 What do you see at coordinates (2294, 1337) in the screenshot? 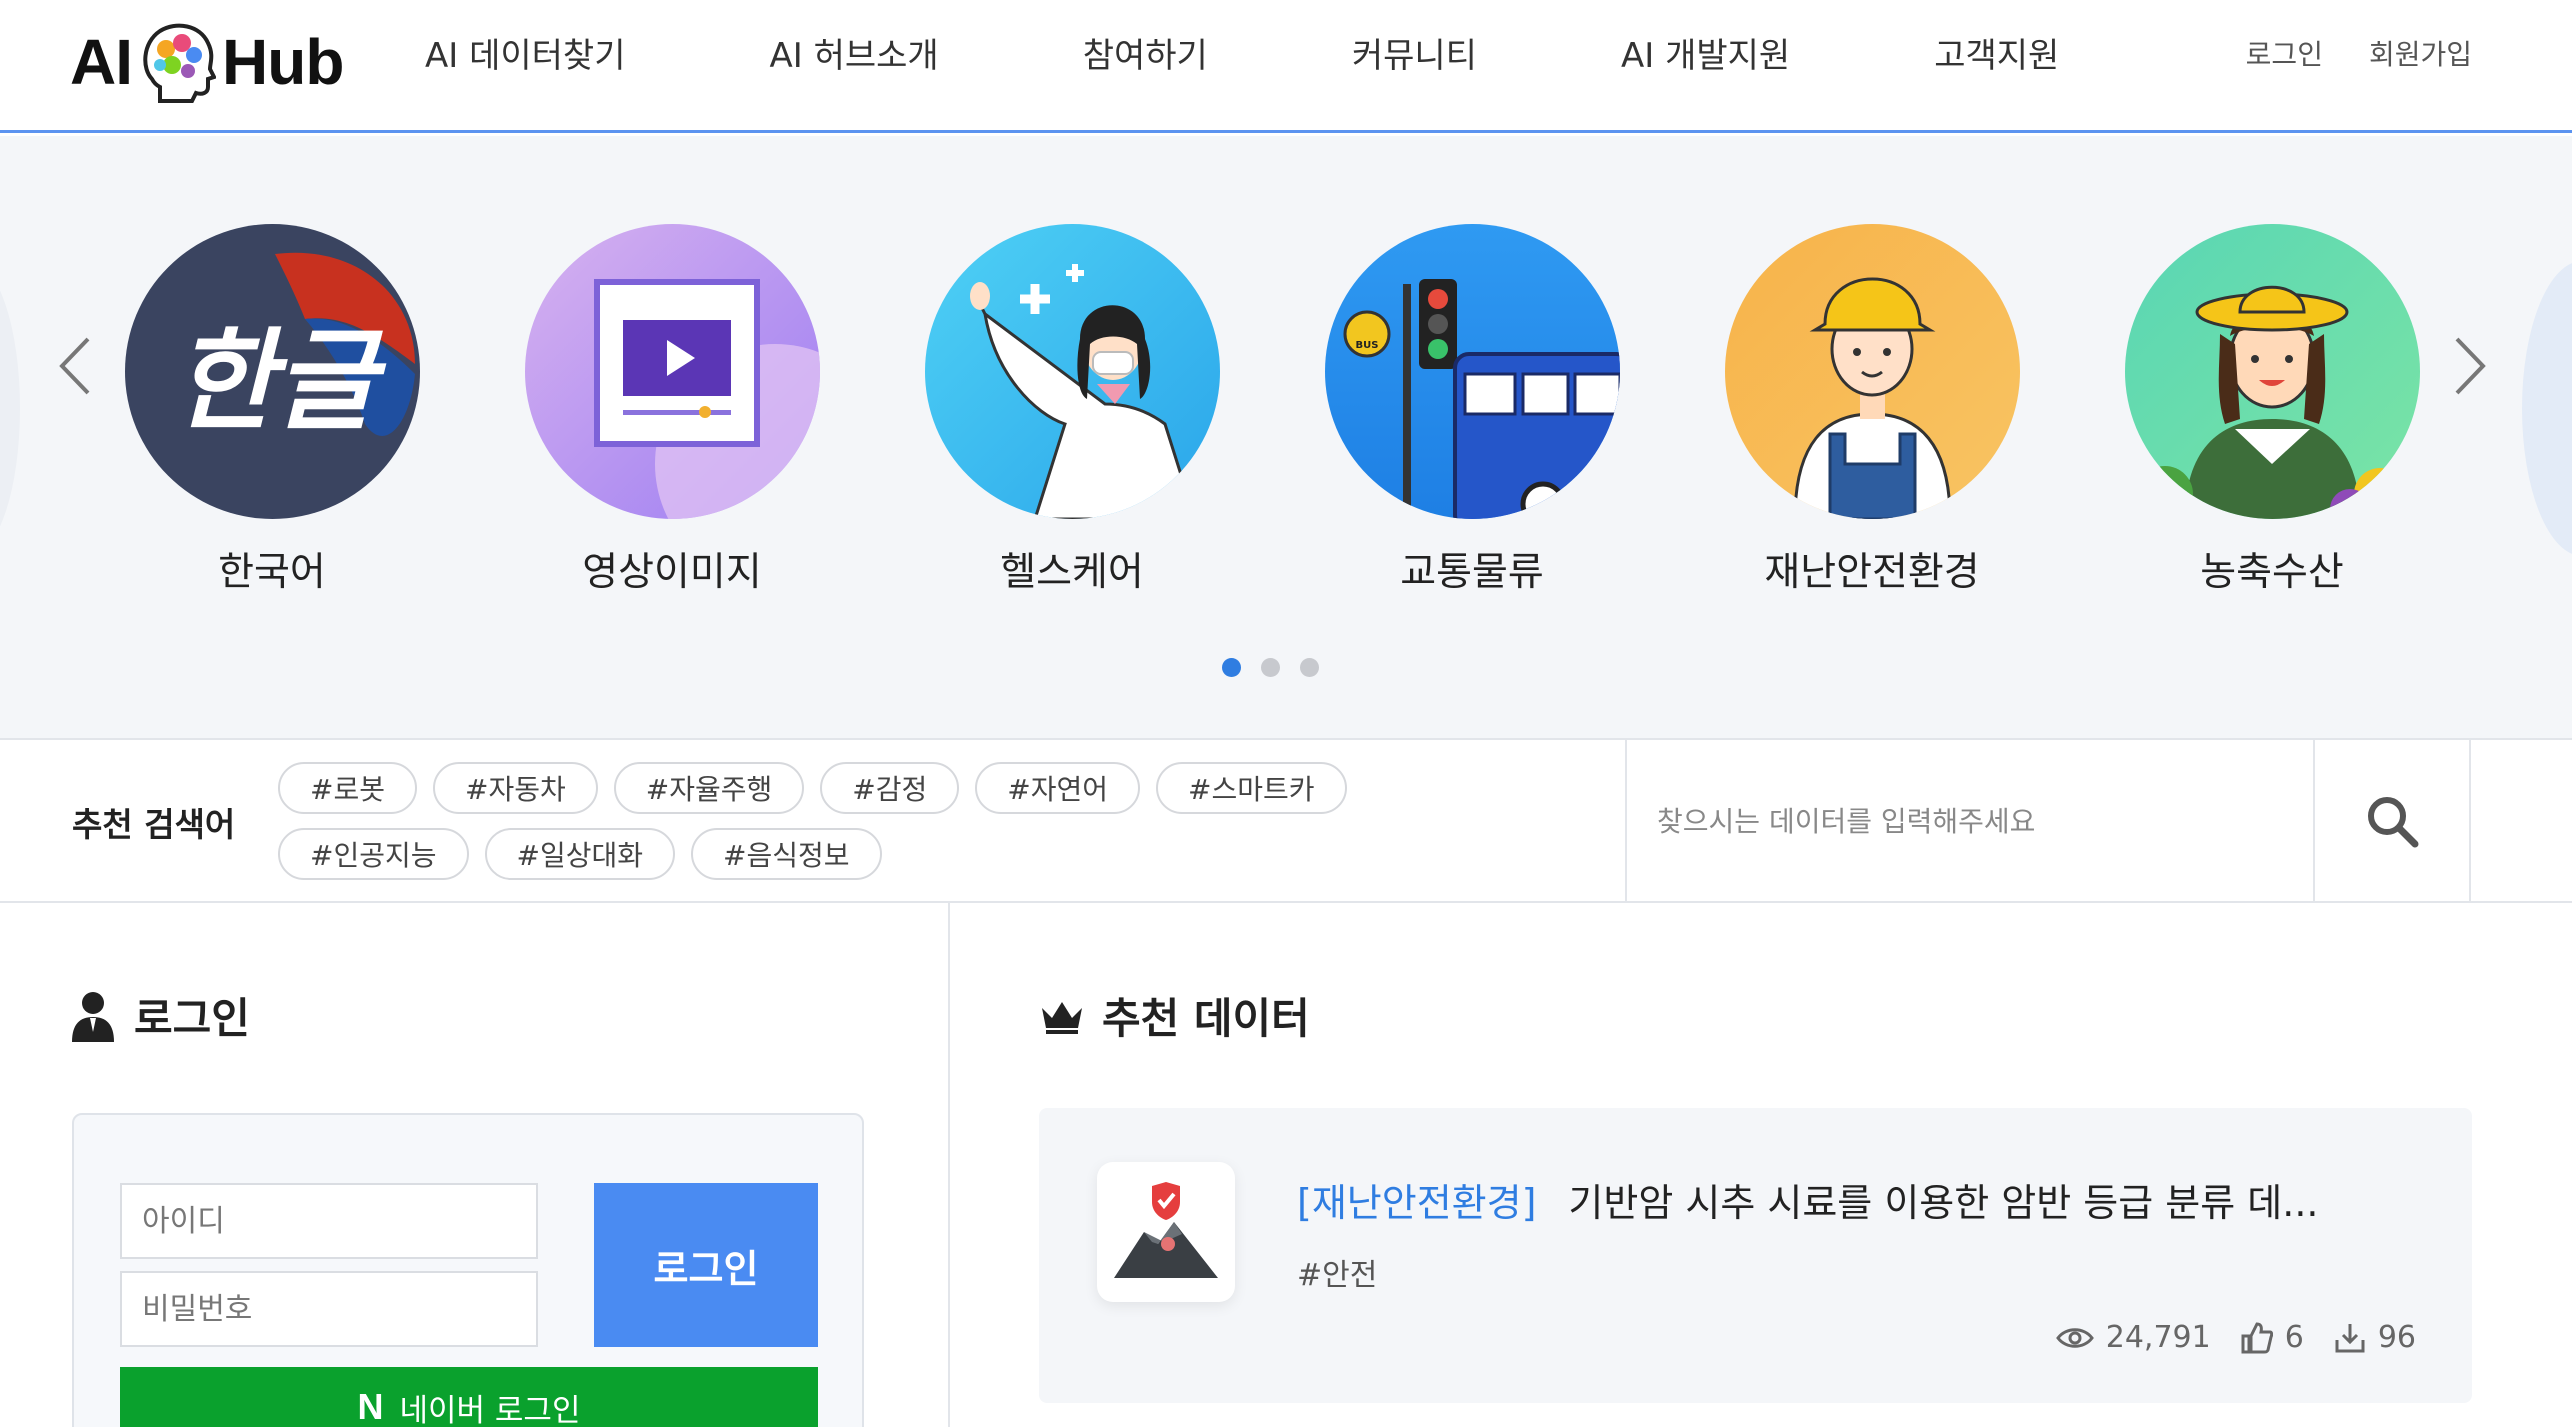
I see `likes-count: 6` at bounding box center [2294, 1337].